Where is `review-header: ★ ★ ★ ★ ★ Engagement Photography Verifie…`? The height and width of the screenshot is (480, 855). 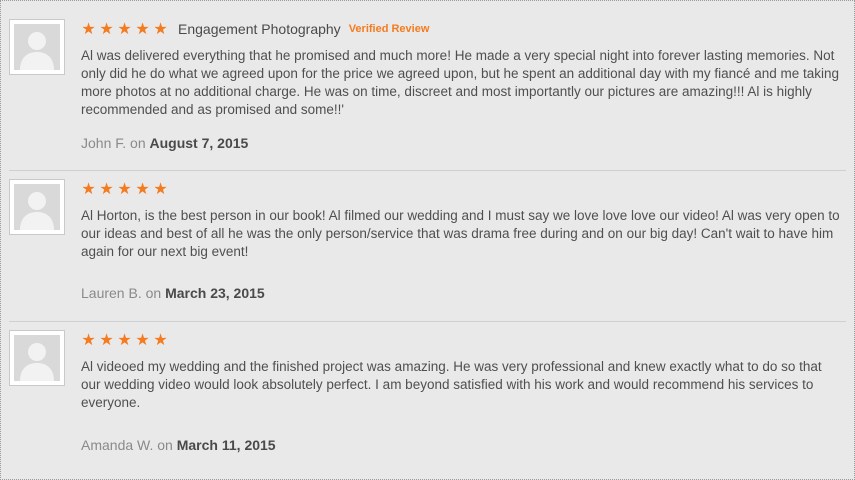
review-header: ★ ★ ★ ★ ★ Engagement Photography Verifie… is located at coordinates (460, 29).